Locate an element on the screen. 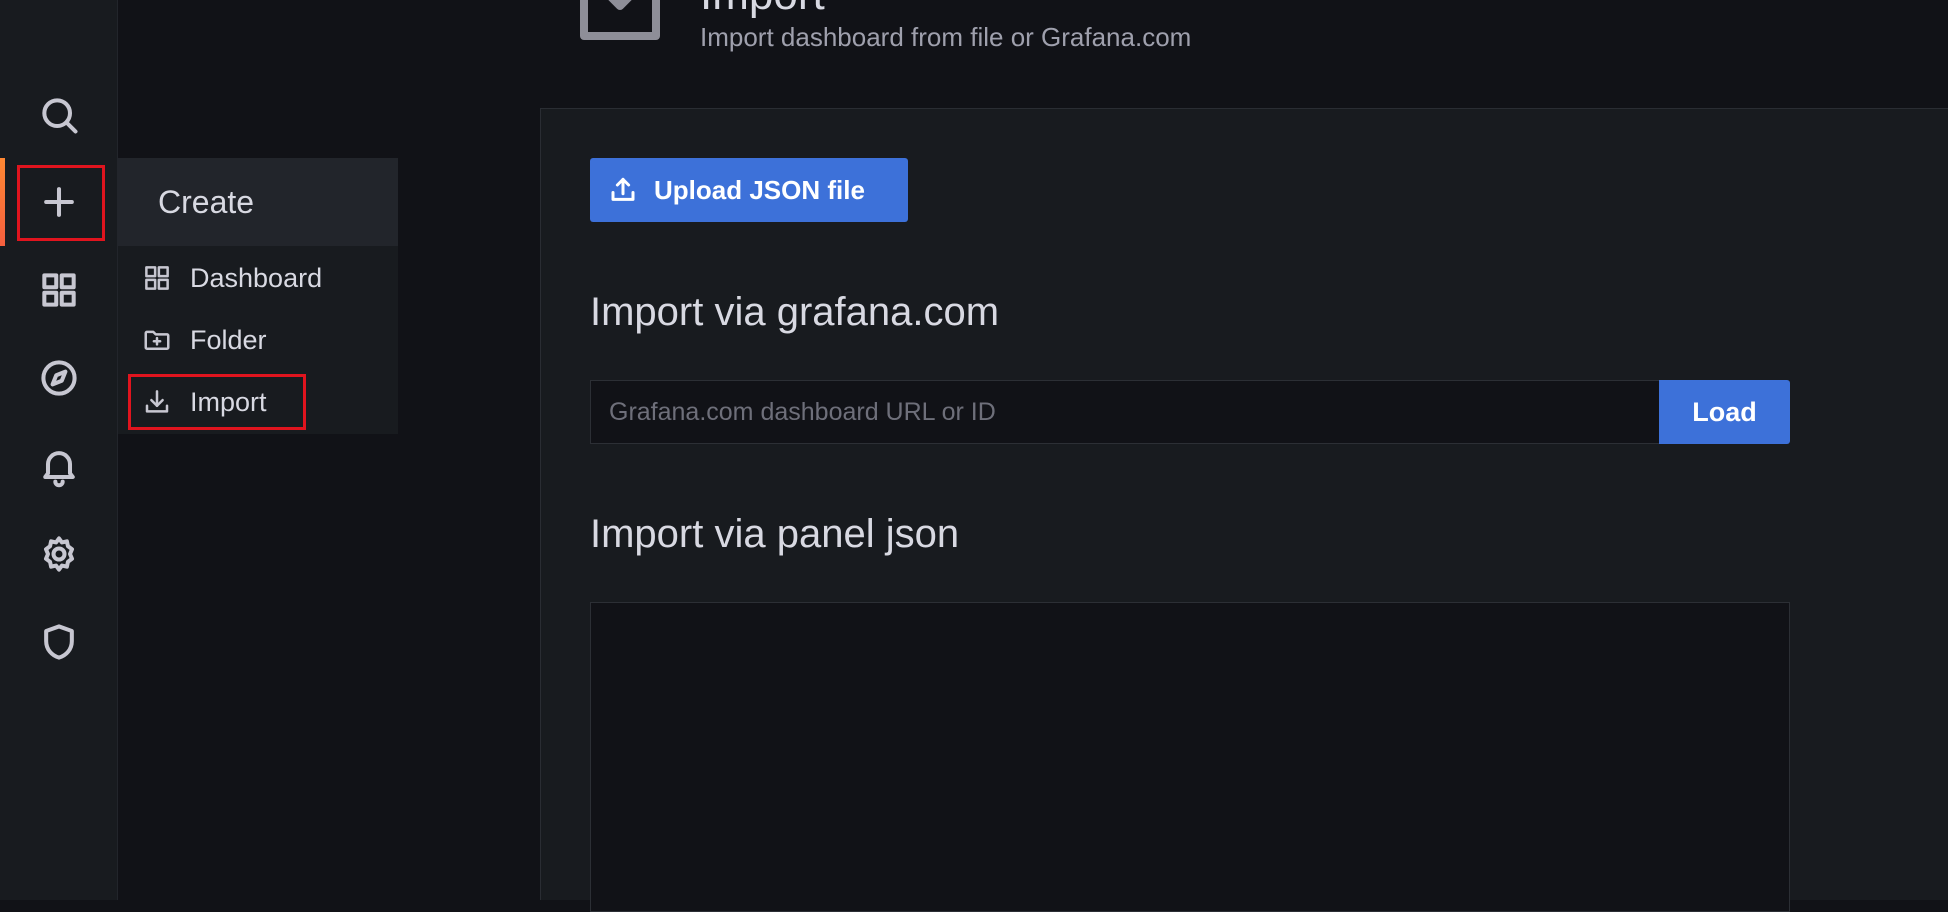 This screenshot has width=1948, height=912. dashboard-icon is located at coordinates (157, 278).